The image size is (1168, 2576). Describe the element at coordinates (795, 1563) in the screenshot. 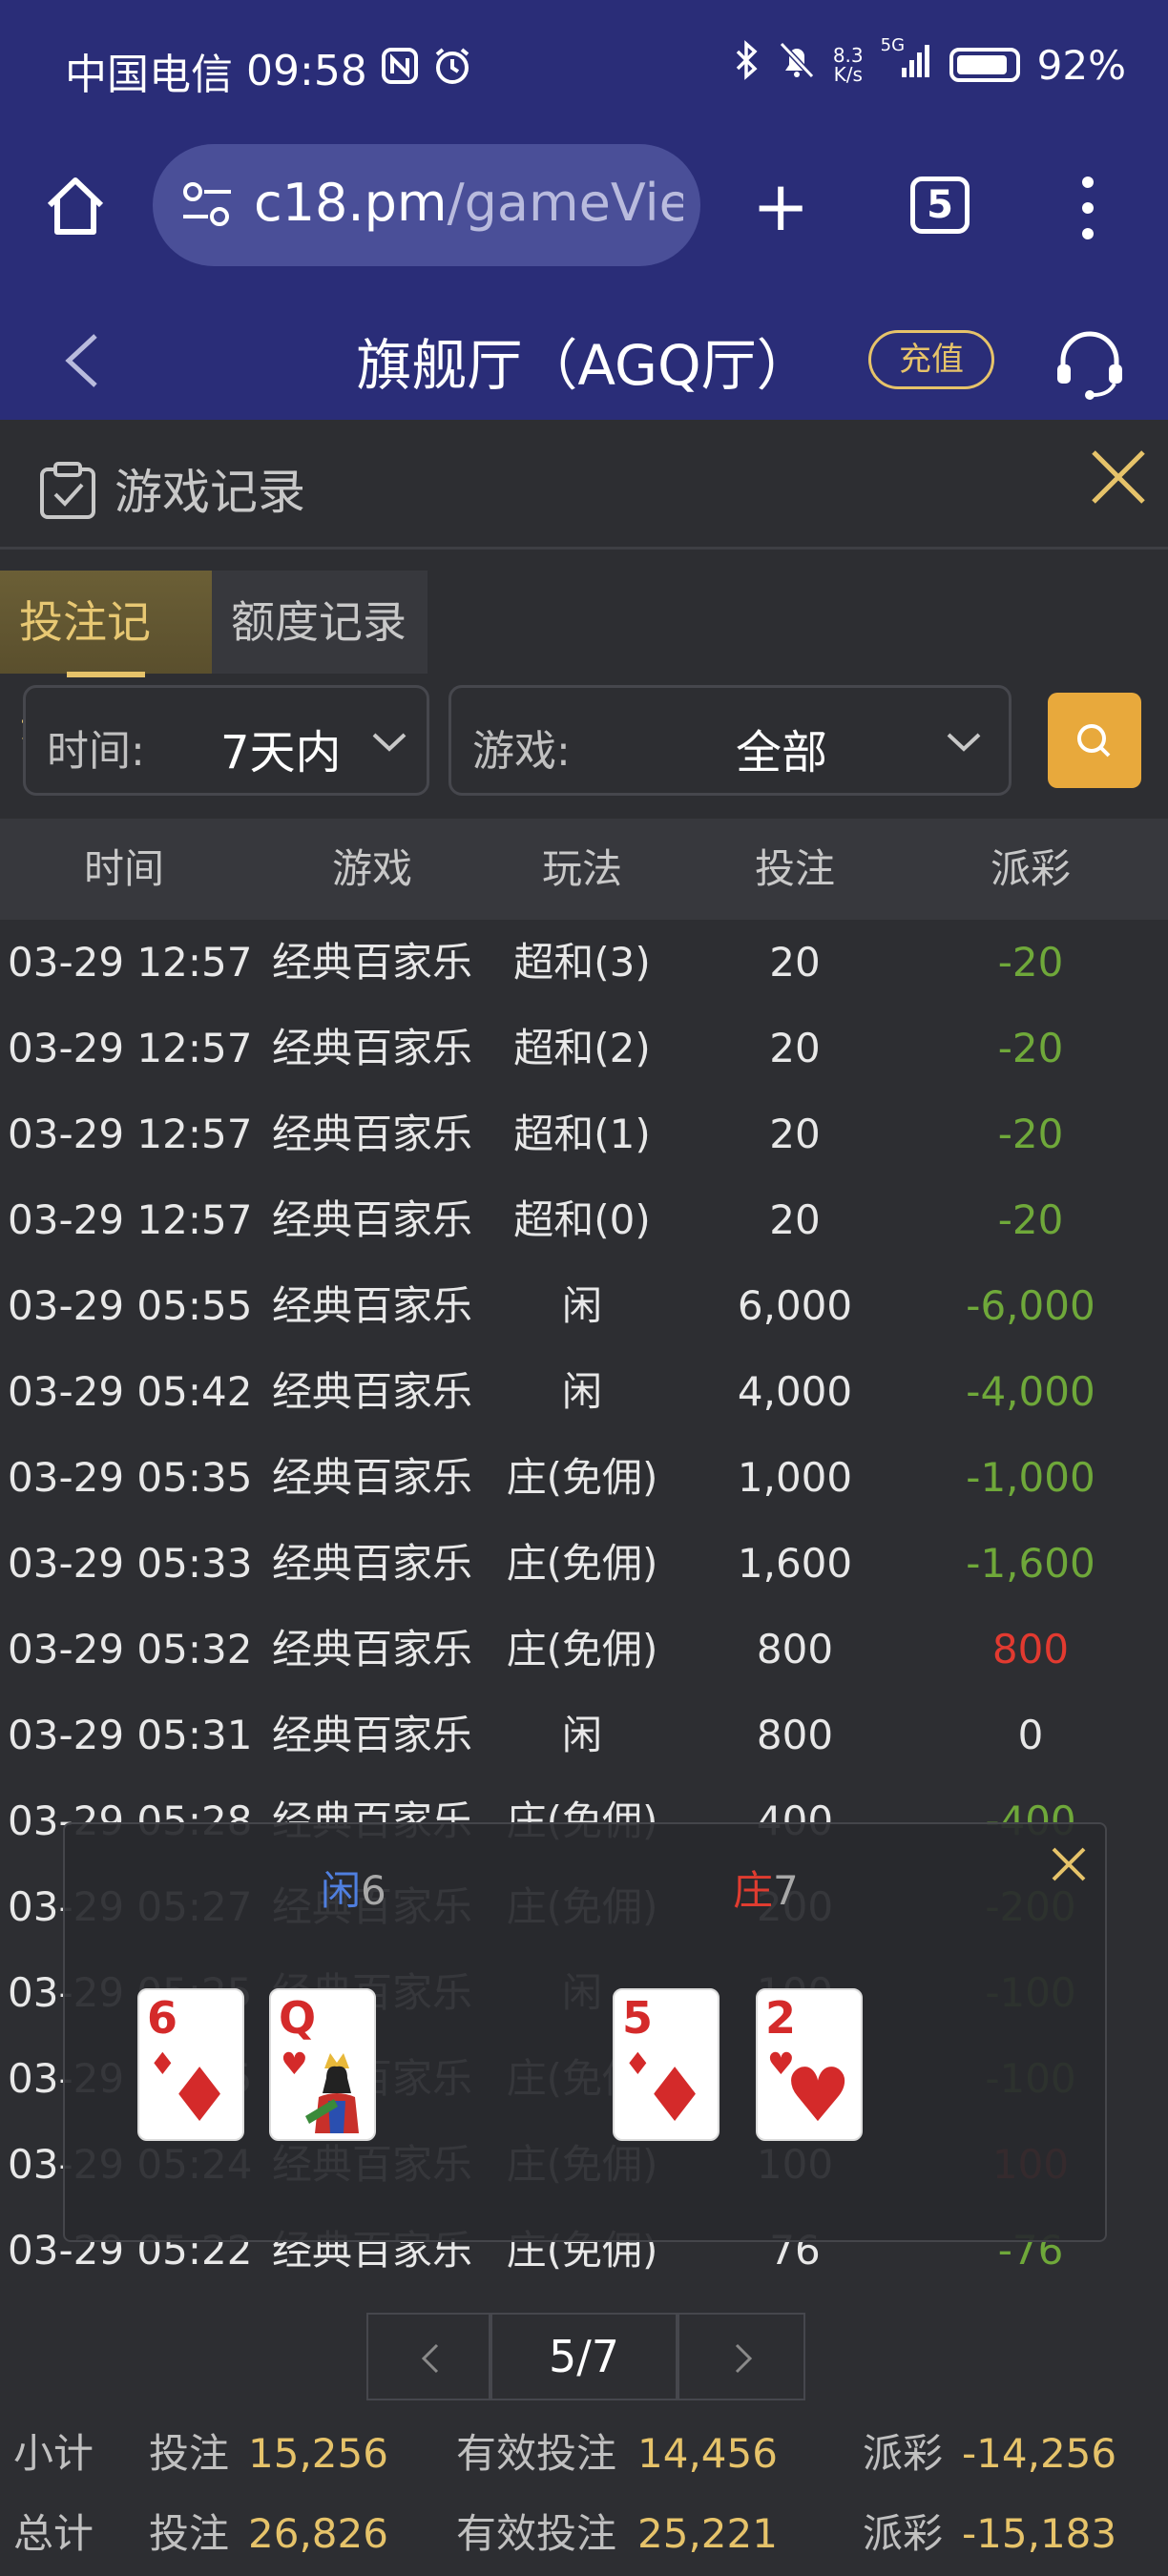

I see `row-bet: 1,600` at that location.